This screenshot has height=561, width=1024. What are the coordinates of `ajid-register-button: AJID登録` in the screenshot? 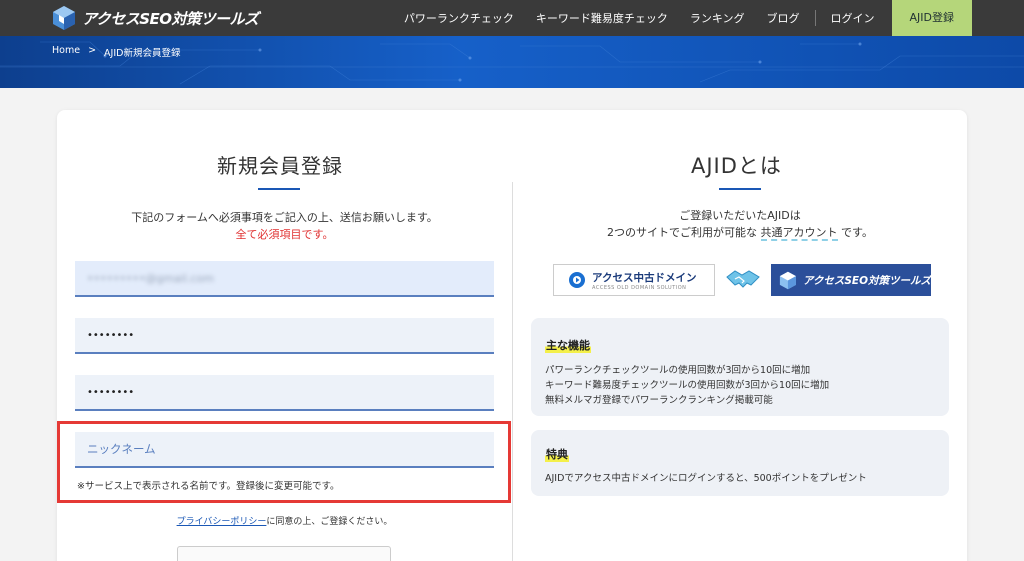 It's located at (931, 18).